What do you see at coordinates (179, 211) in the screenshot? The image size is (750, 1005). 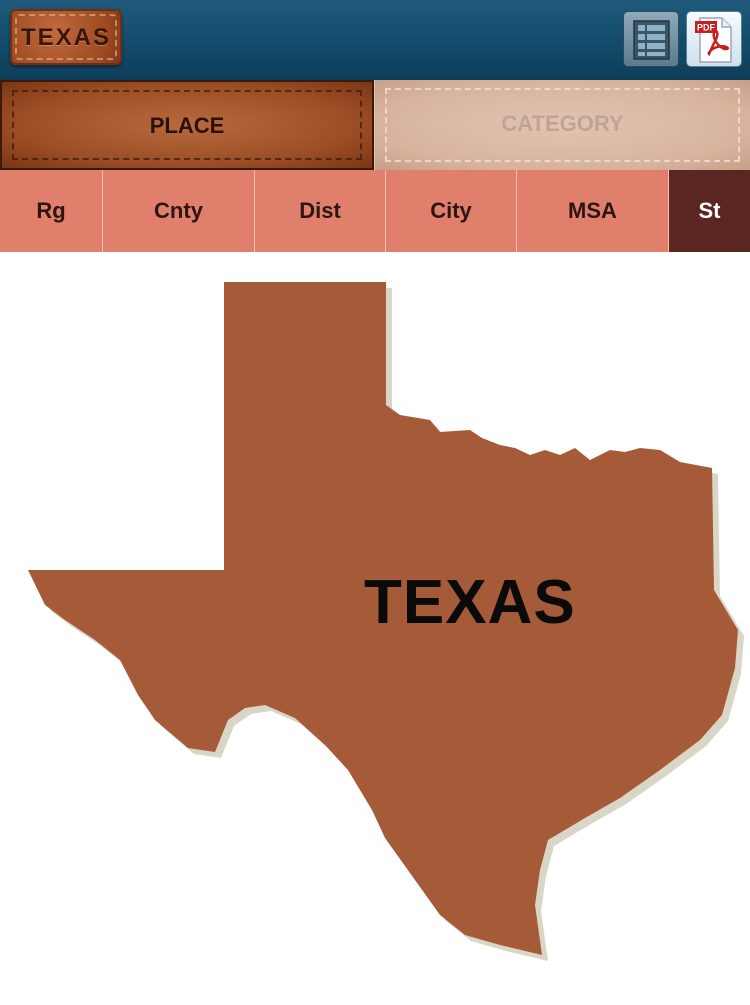 I see `tab-county: Cnty` at bounding box center [179, 211].